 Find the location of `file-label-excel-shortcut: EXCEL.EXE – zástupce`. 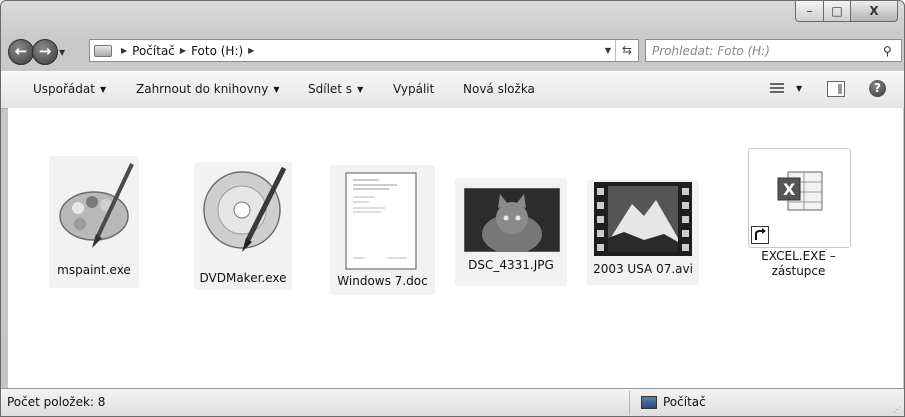

file-label-excel-shortcut: EXCEL.EXE – zástupce is located at coordinates (798, 263).